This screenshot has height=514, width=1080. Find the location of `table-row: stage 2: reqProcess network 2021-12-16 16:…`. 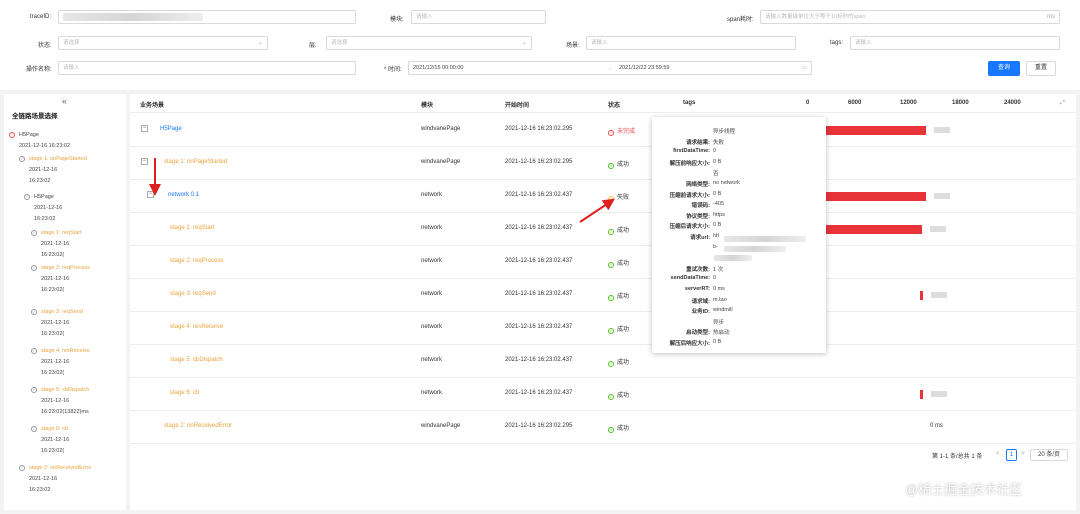

table-row: stage 2: reqProcess network 2021-12-16 16:… is located at coordinates (603, 262).